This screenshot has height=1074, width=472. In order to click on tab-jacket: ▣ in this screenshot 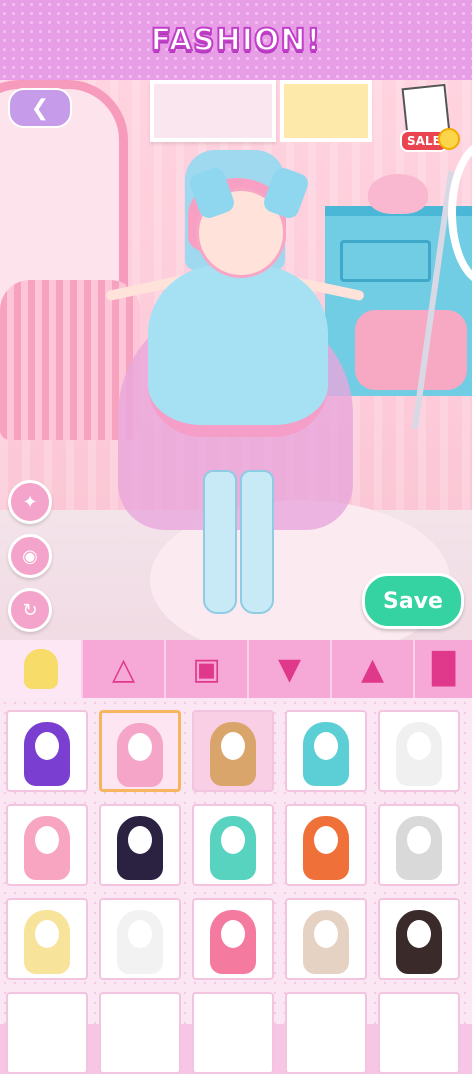, I will do `click(207, 669)`.